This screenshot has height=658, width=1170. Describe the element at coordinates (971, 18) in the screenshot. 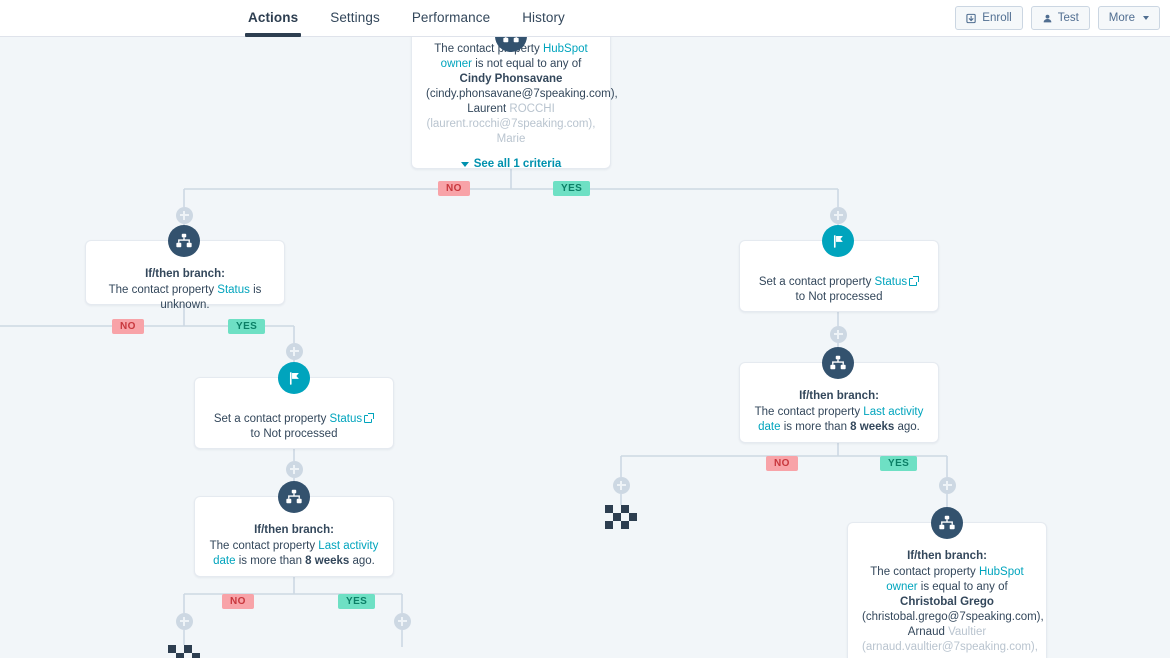

I see `enroll-icon` at that location.